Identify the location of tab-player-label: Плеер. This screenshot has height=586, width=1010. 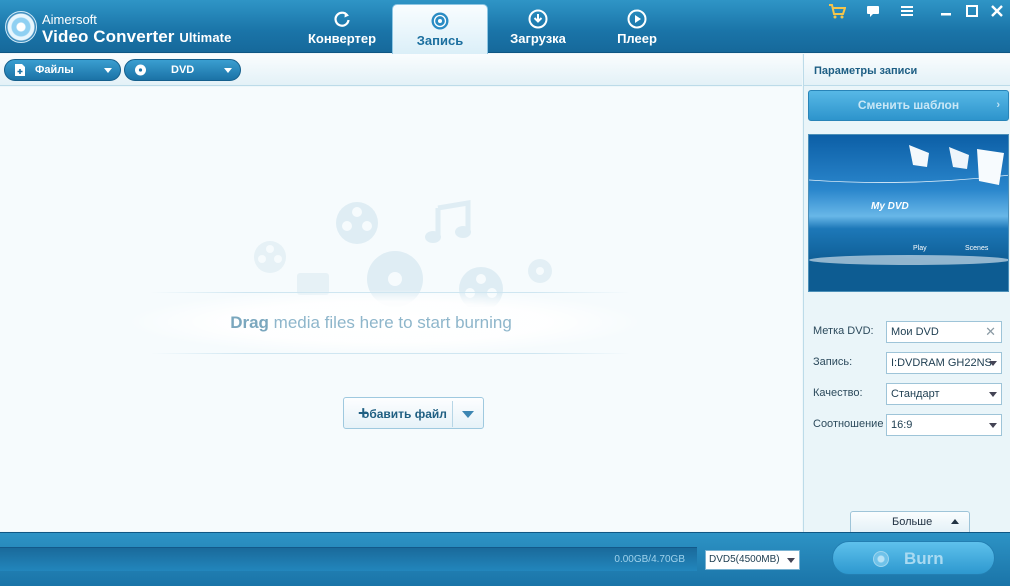
(637, 38).